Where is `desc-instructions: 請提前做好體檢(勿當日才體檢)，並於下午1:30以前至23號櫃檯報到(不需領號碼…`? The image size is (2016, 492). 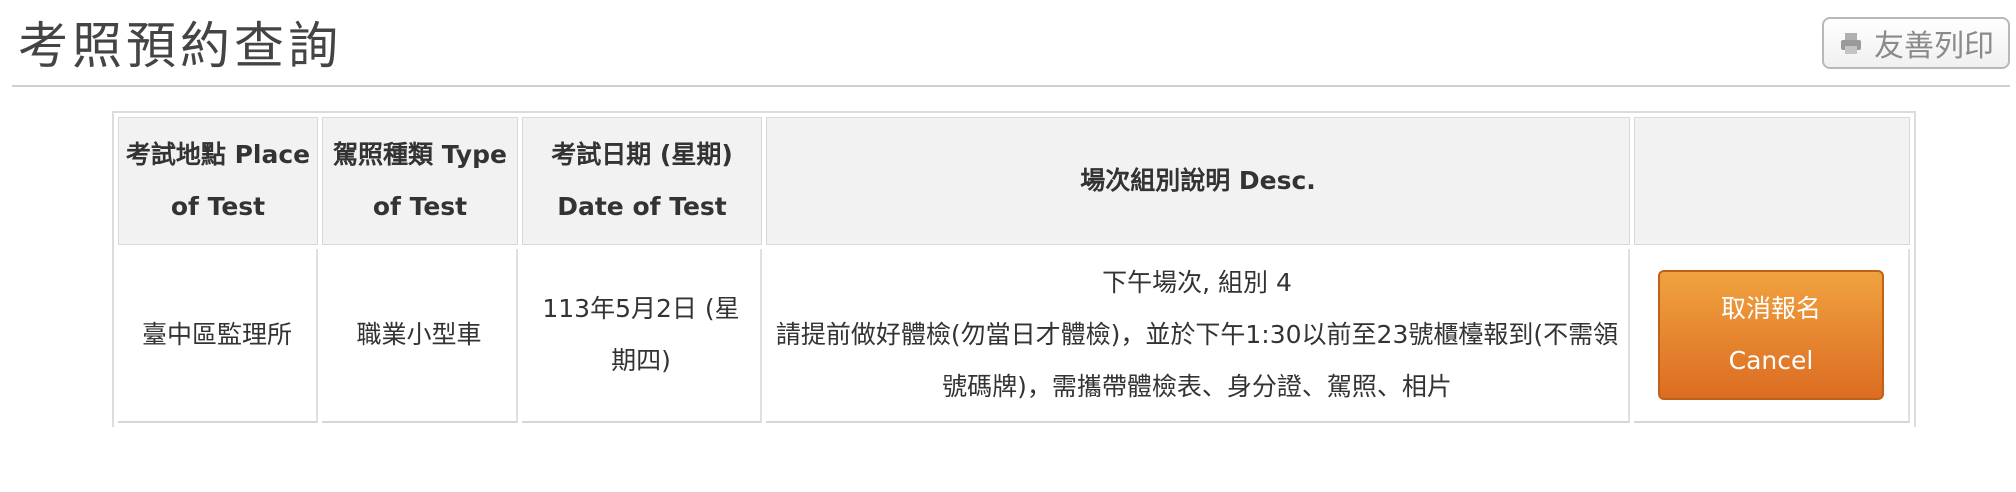 desc-instructions: 請提前做好體檢(勿當日才體檢)，並於下午1:30以前至23號櫃檯報到(不需領號碼… is located at coordinates (1197, 360).